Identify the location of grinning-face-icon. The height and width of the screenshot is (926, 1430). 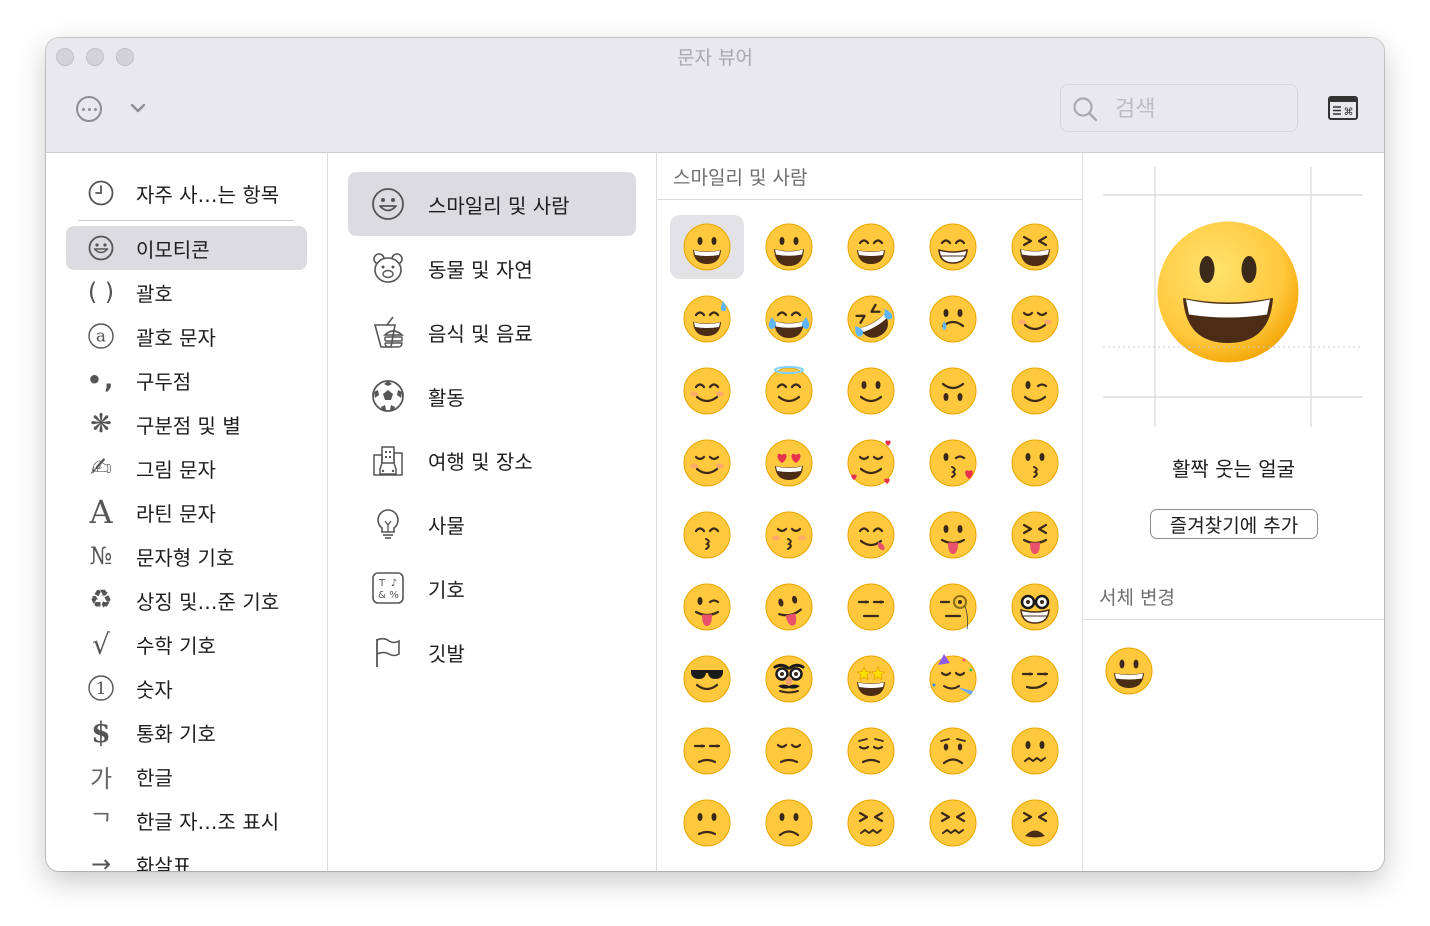
(707, 247).